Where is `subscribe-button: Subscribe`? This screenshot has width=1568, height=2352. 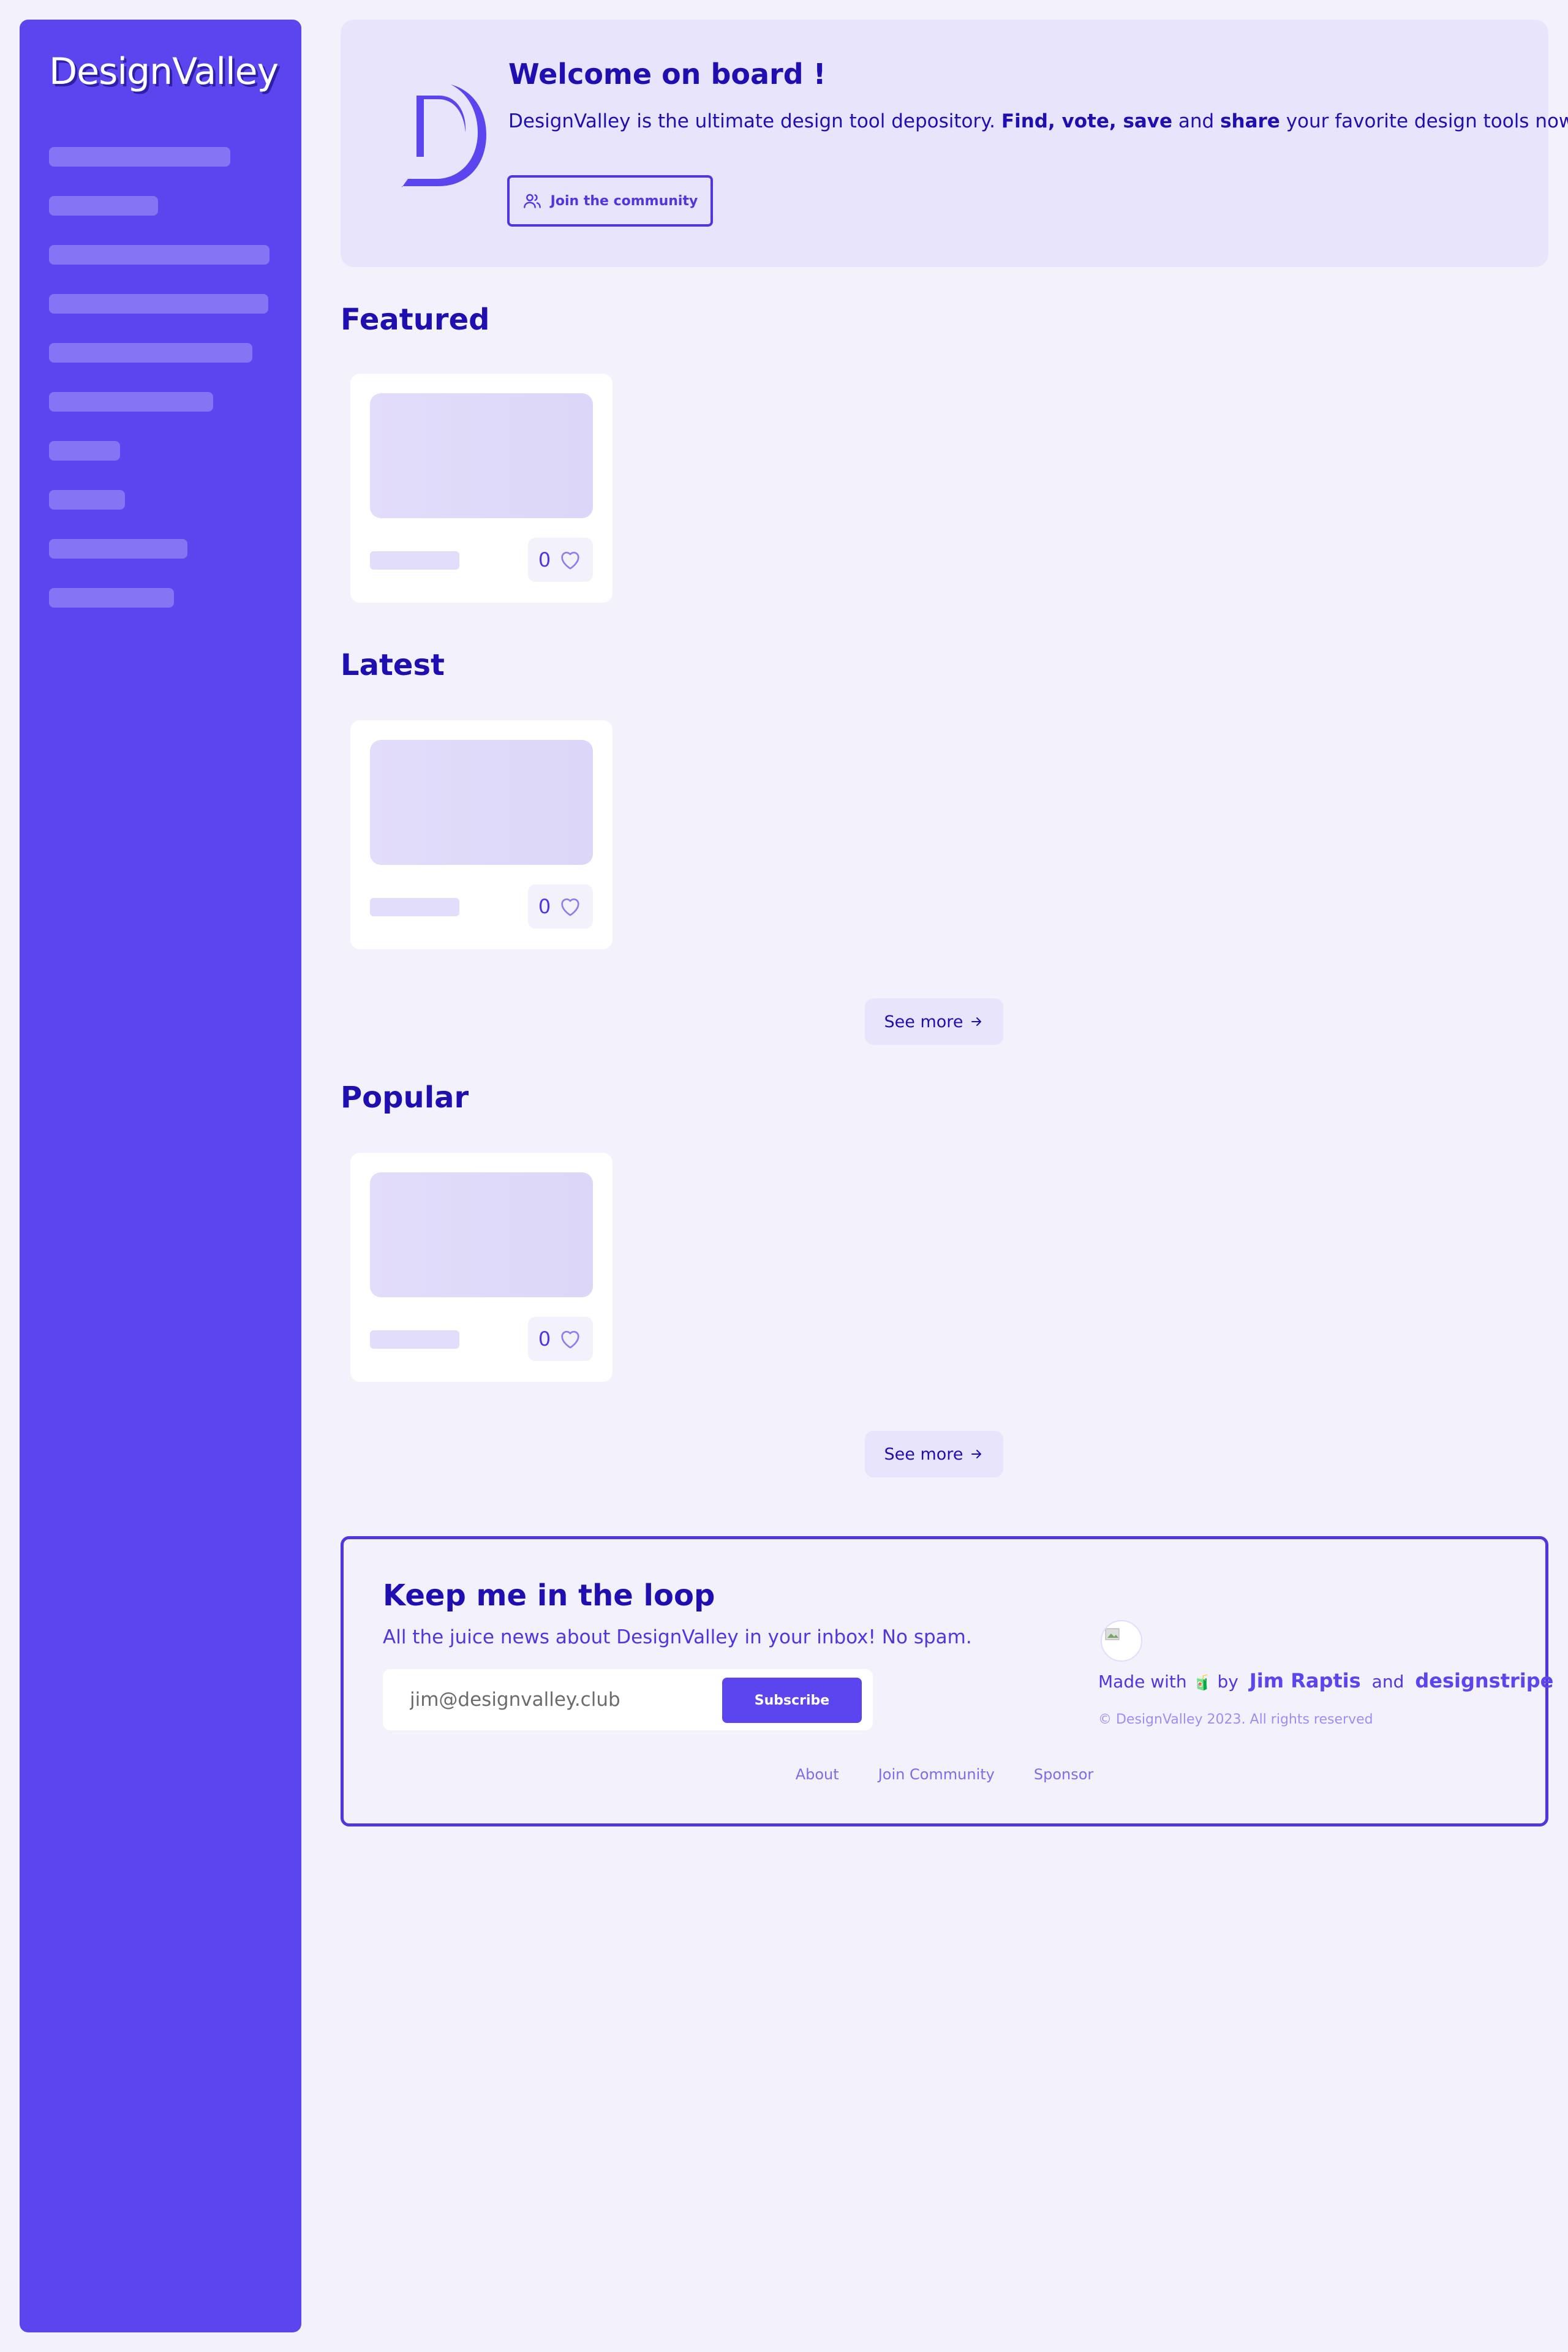
subscribe-button: Subscribe is located at coordinates (792, 1700).